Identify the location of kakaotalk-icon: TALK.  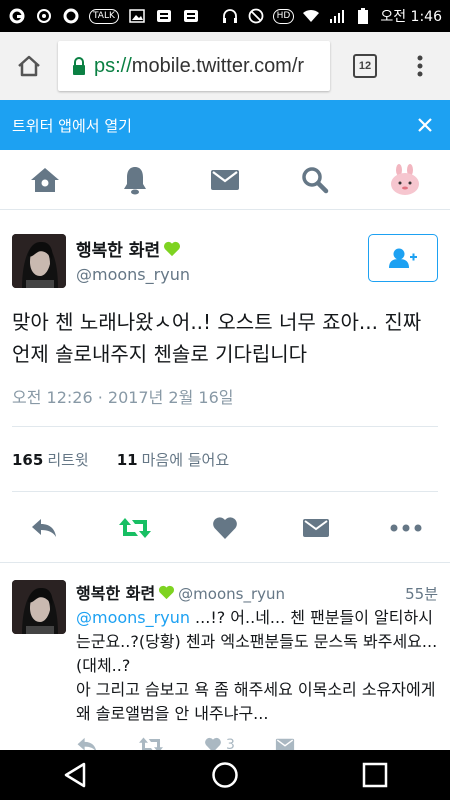
(104, 16).